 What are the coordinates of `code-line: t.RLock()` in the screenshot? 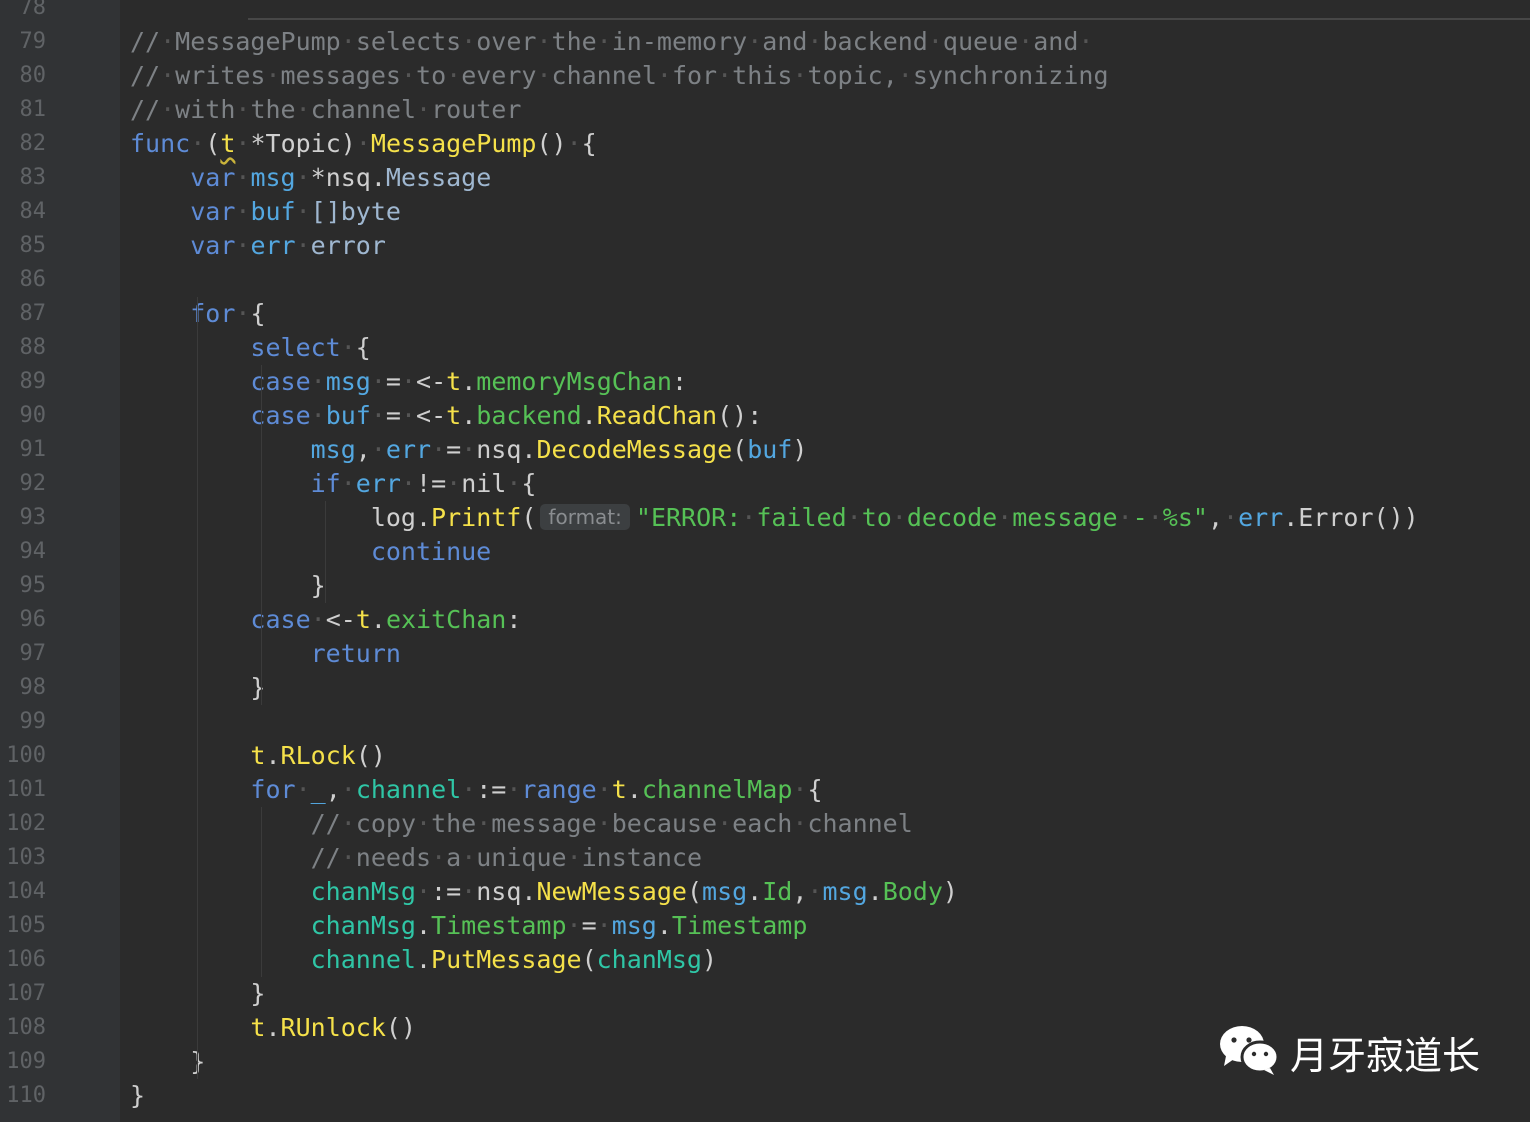 It's located at (258, 756).